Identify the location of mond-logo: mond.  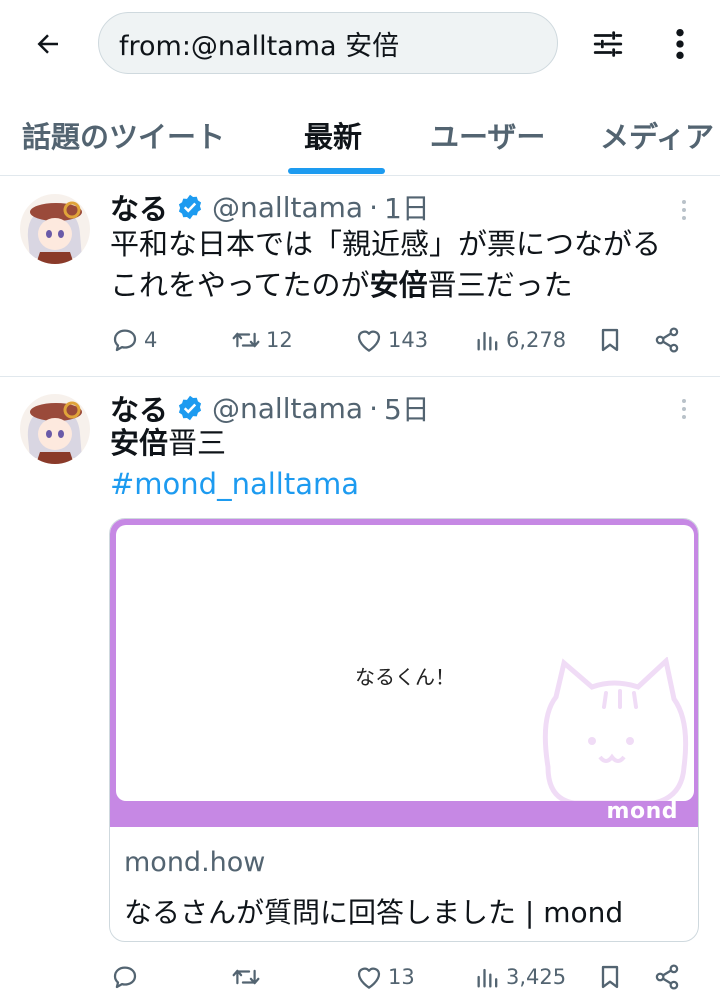
(642, 811).